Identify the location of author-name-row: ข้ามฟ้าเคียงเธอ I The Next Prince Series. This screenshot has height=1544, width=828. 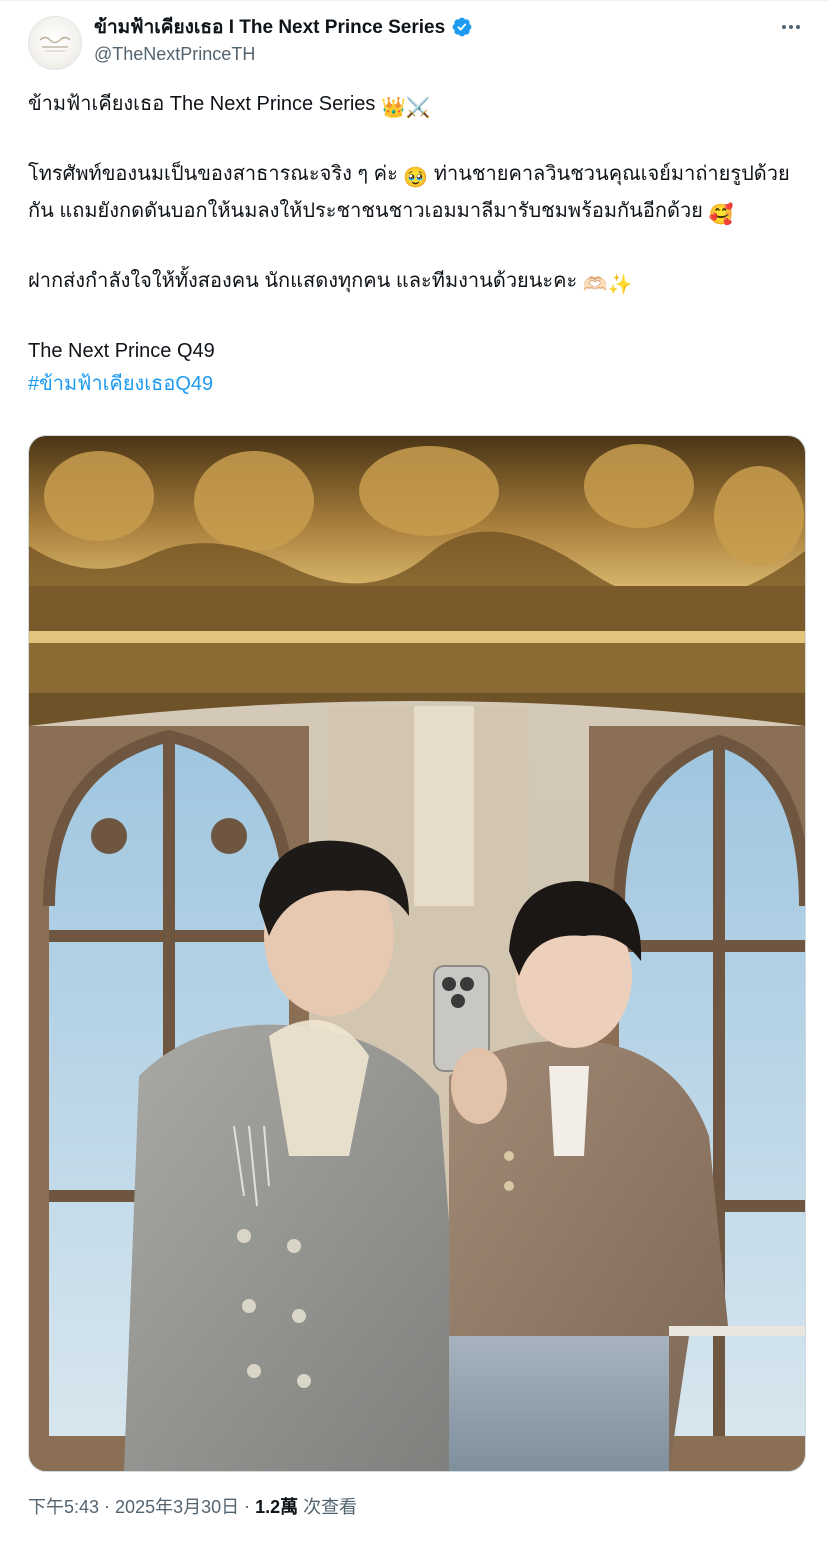
(283, 27).